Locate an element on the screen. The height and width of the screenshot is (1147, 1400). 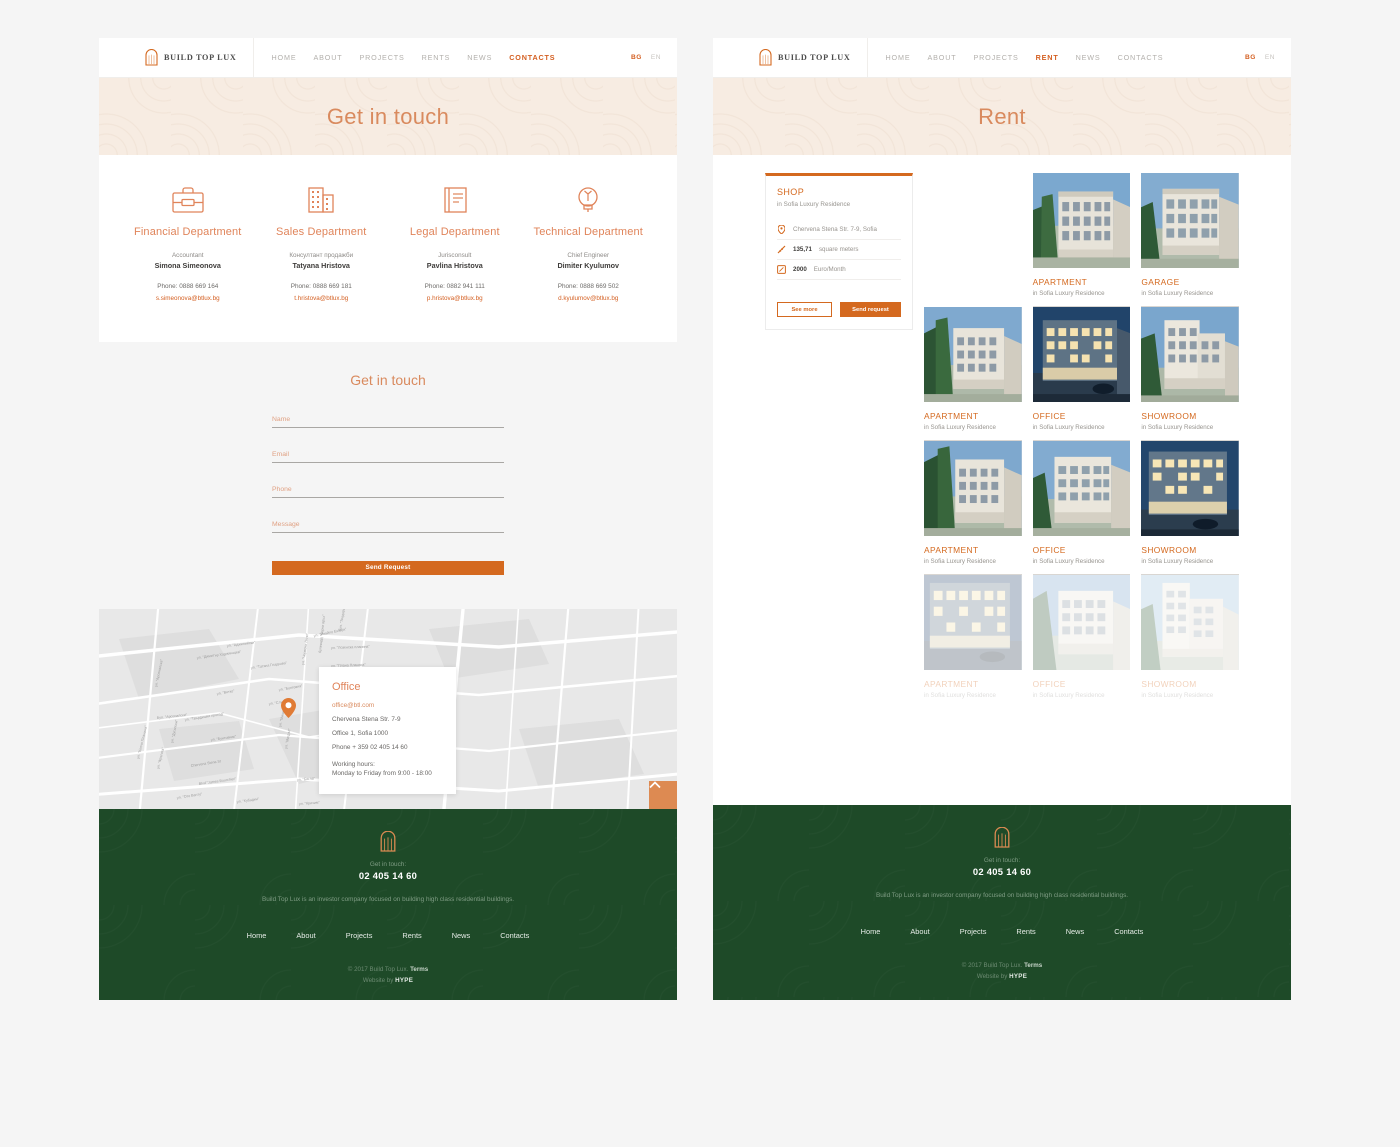
department-role: Jurisconsult is located at coordinates (455, 255).